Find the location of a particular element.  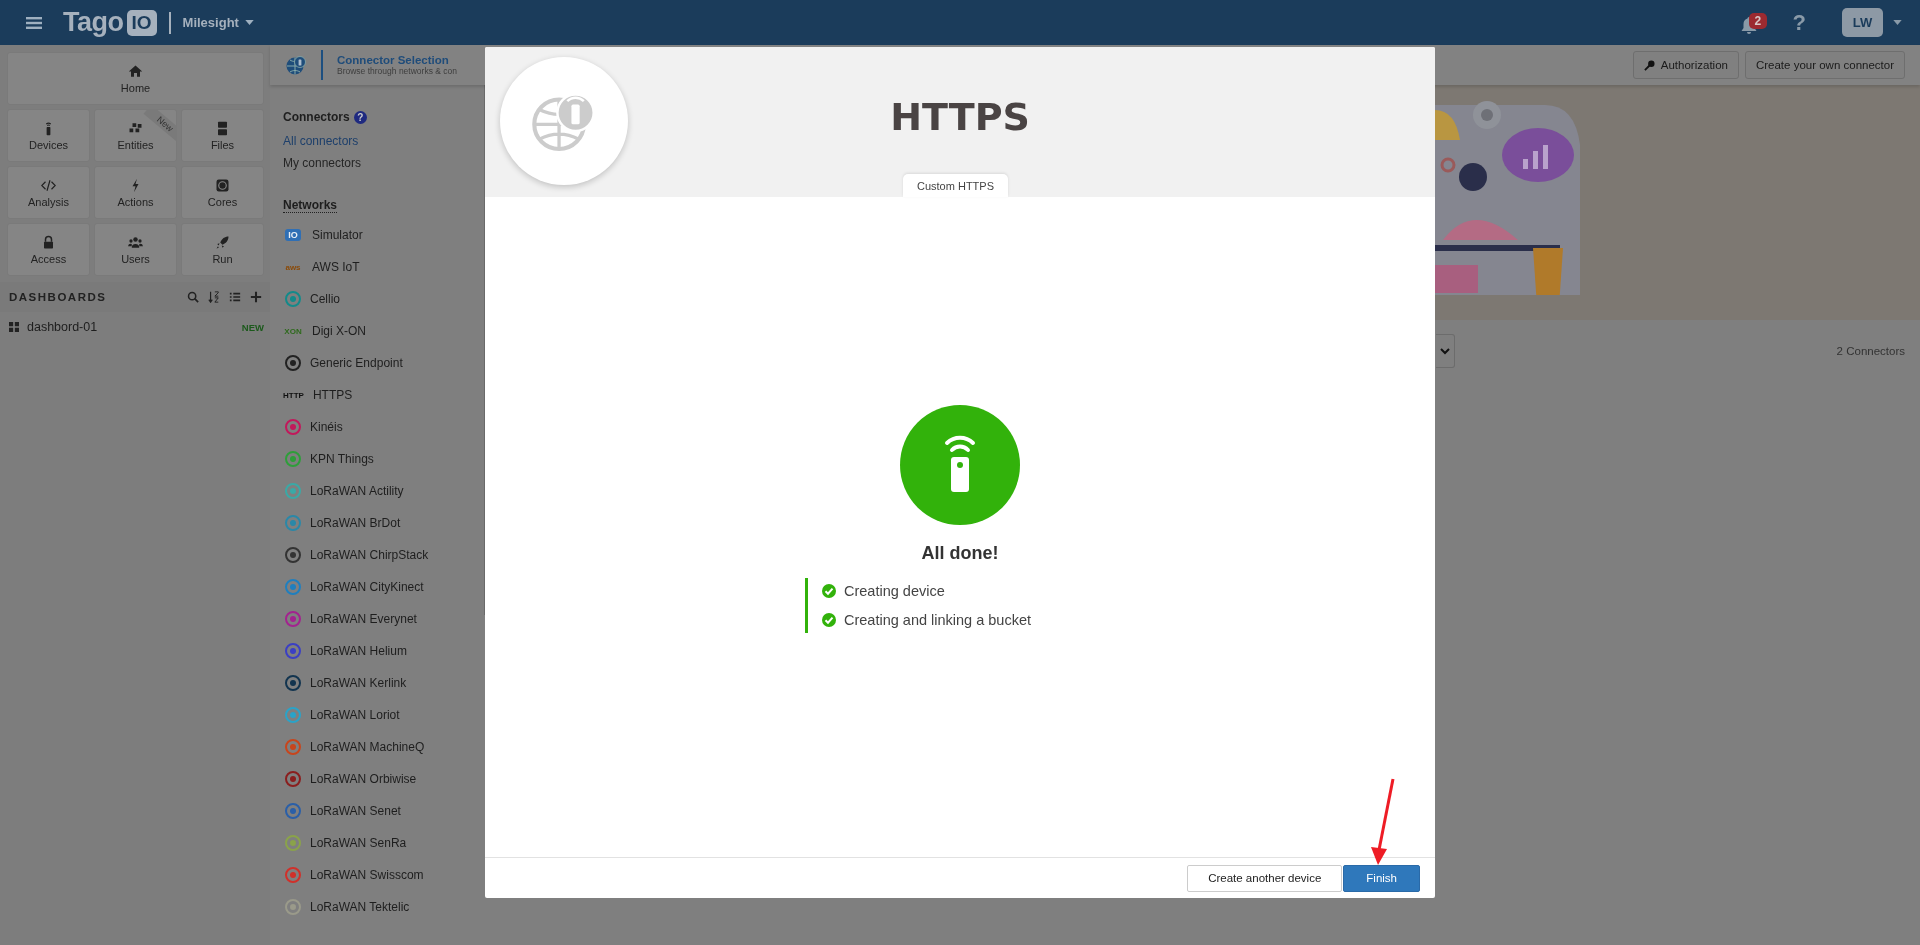

network-item: KPN Things is located at coordinates (386, 459).